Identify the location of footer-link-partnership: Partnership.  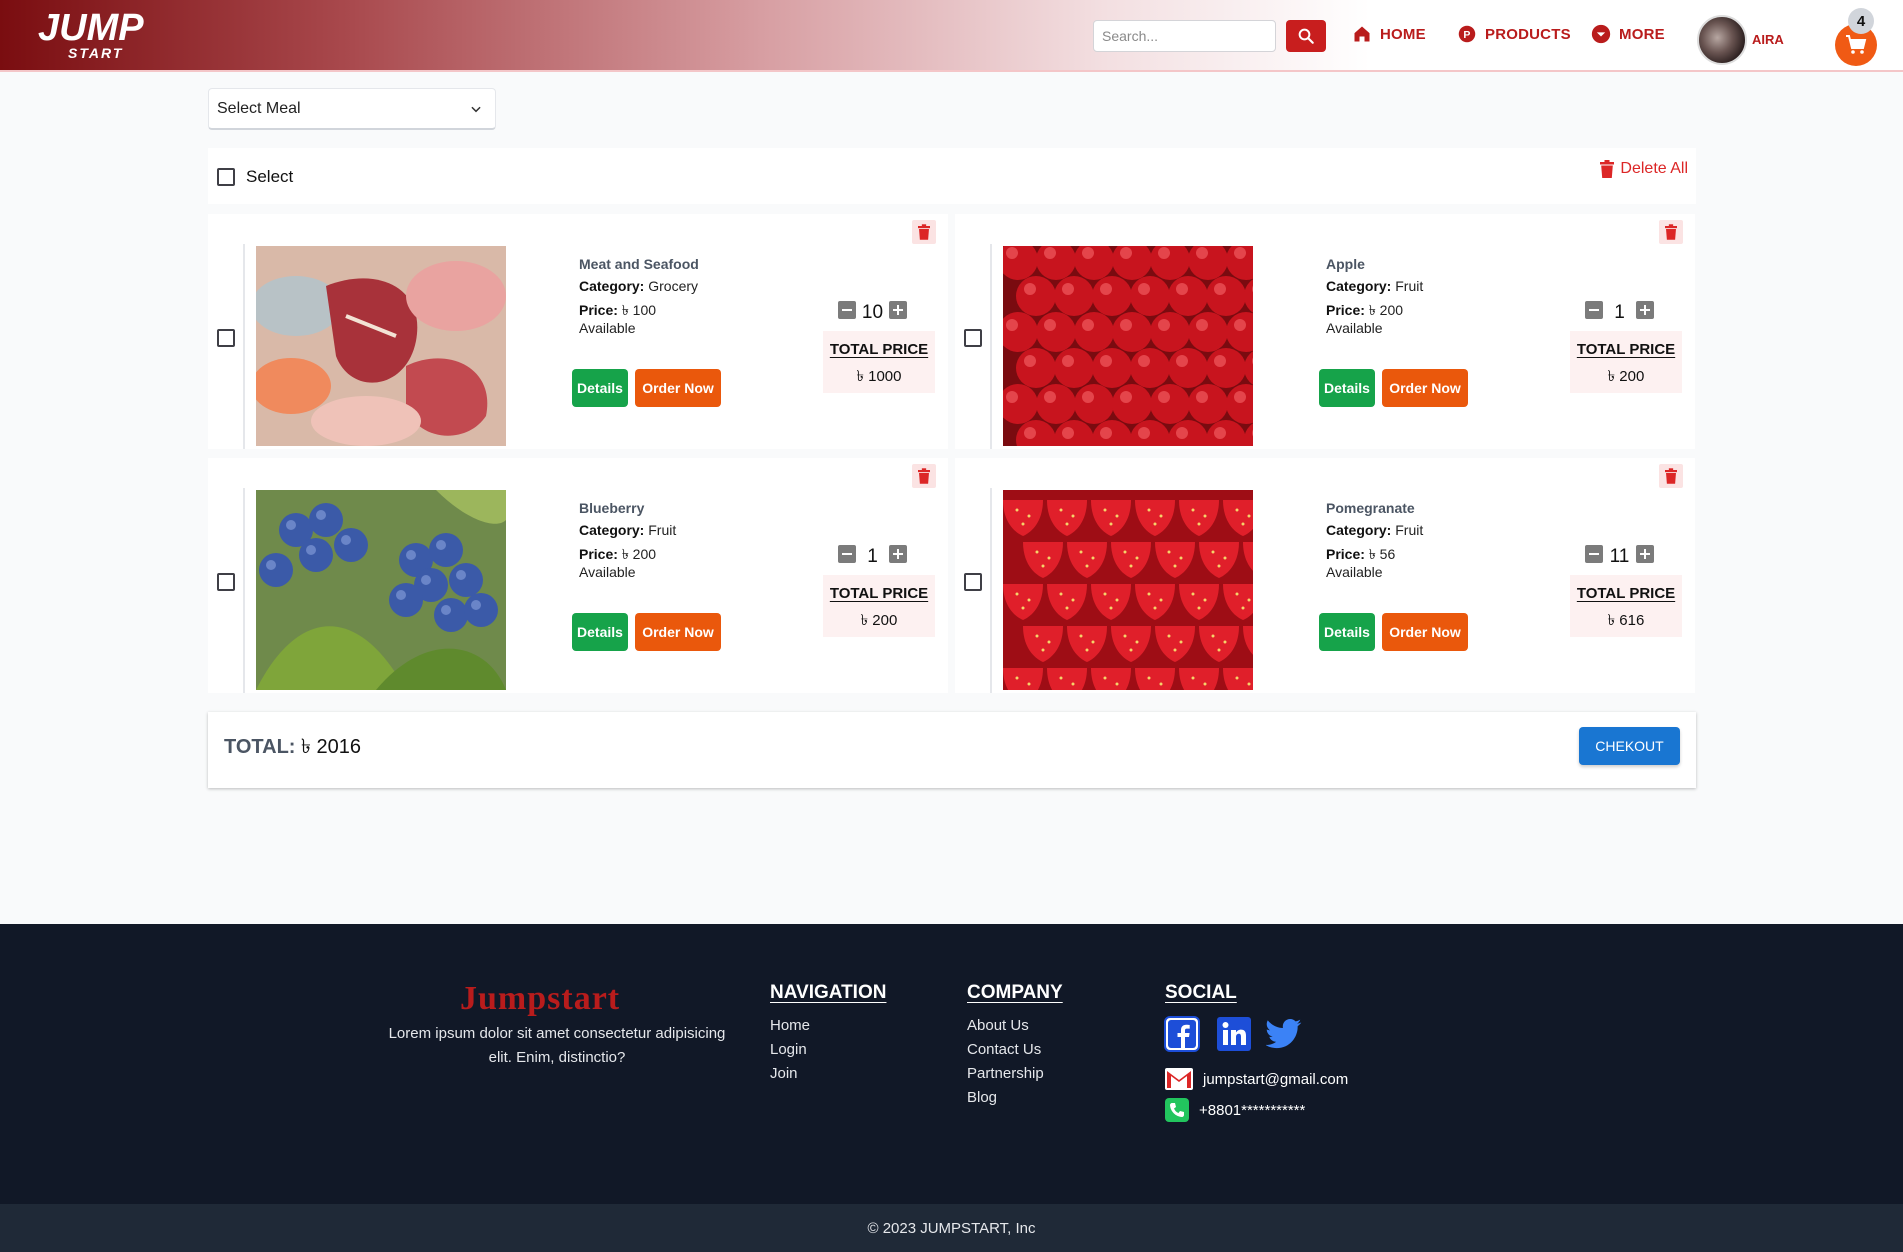
(1005, 1073).